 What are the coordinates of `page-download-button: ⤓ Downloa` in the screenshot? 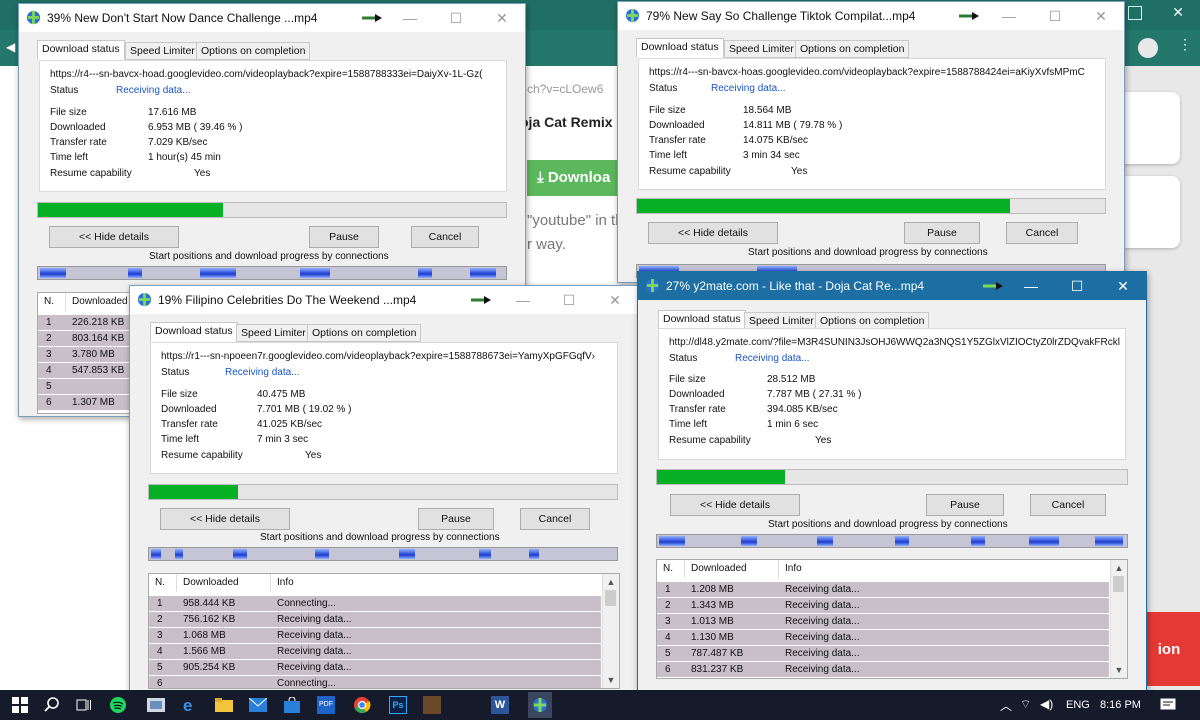 It's located at (577, 178).